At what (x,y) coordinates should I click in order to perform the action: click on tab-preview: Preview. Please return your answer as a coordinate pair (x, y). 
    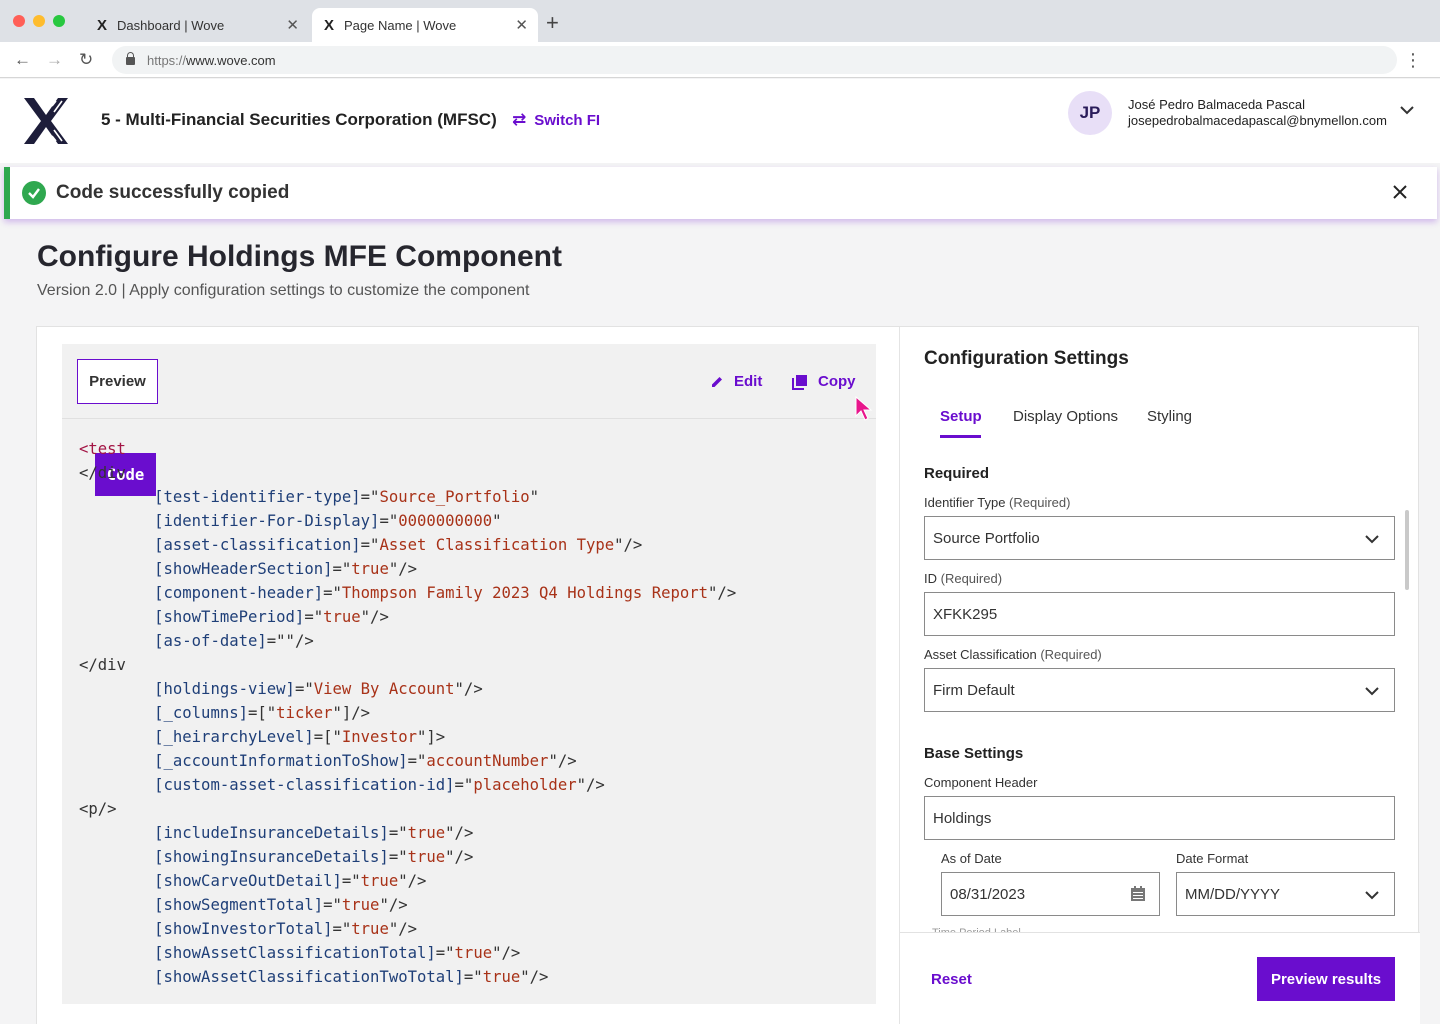
    Looking at the image, I should click on (117, 381).